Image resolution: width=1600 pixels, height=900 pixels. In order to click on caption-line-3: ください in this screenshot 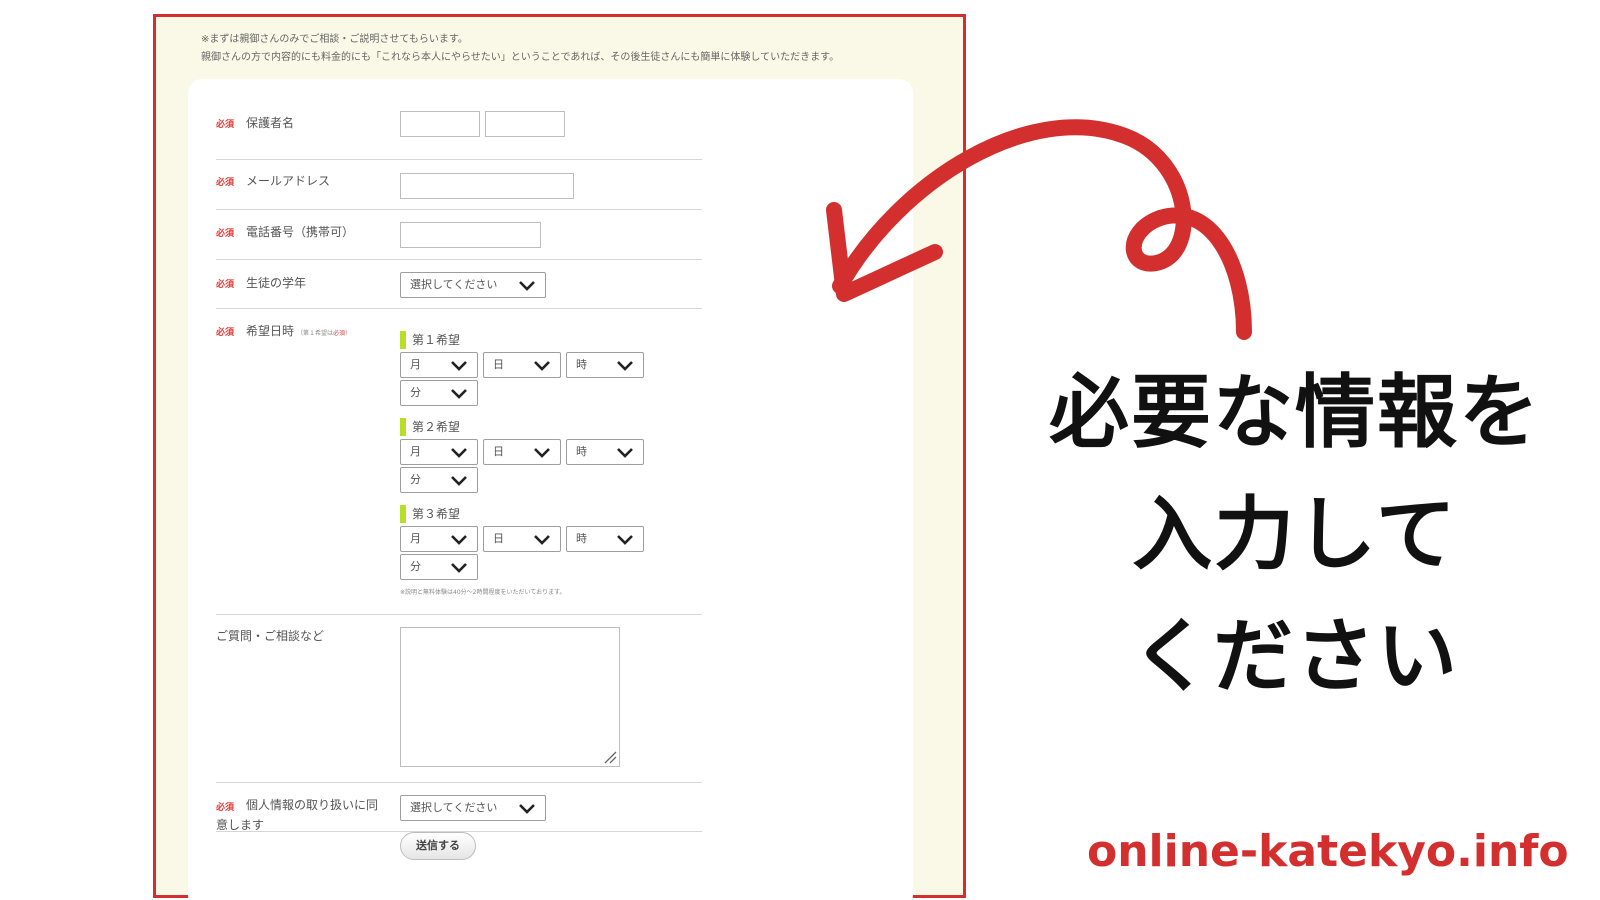, I will do `click(1295, 656)`.